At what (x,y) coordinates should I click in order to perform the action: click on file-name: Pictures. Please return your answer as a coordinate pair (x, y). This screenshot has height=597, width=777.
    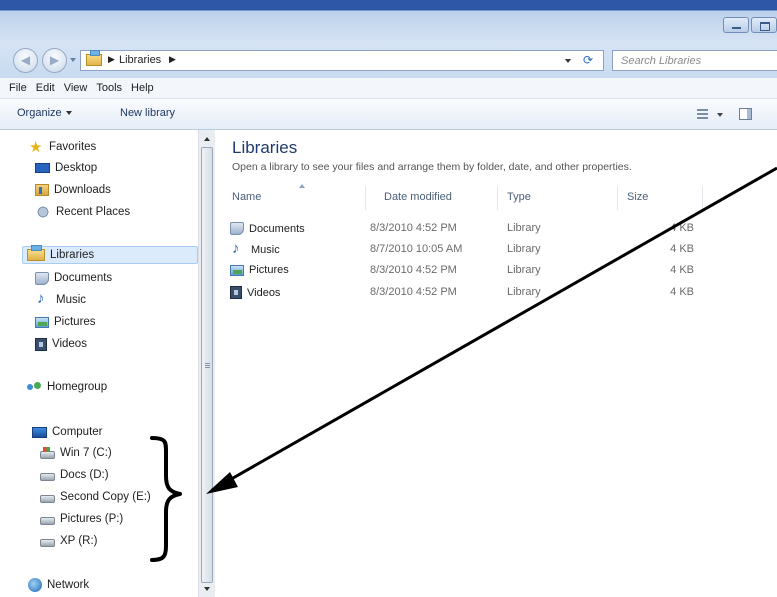
    Looking at the image, I should click on (269, 270).